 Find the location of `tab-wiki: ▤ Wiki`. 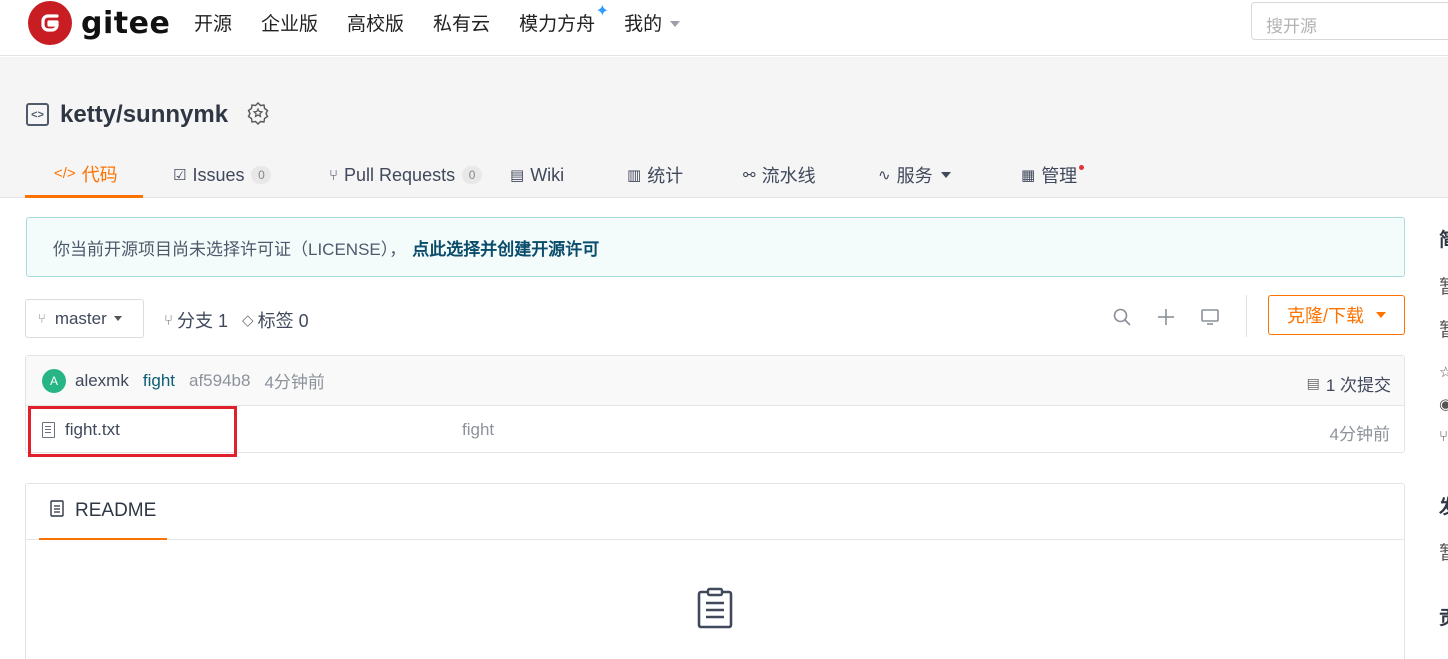

tab-wiki: ▤ Wiki is located at coordinates (568, 175).